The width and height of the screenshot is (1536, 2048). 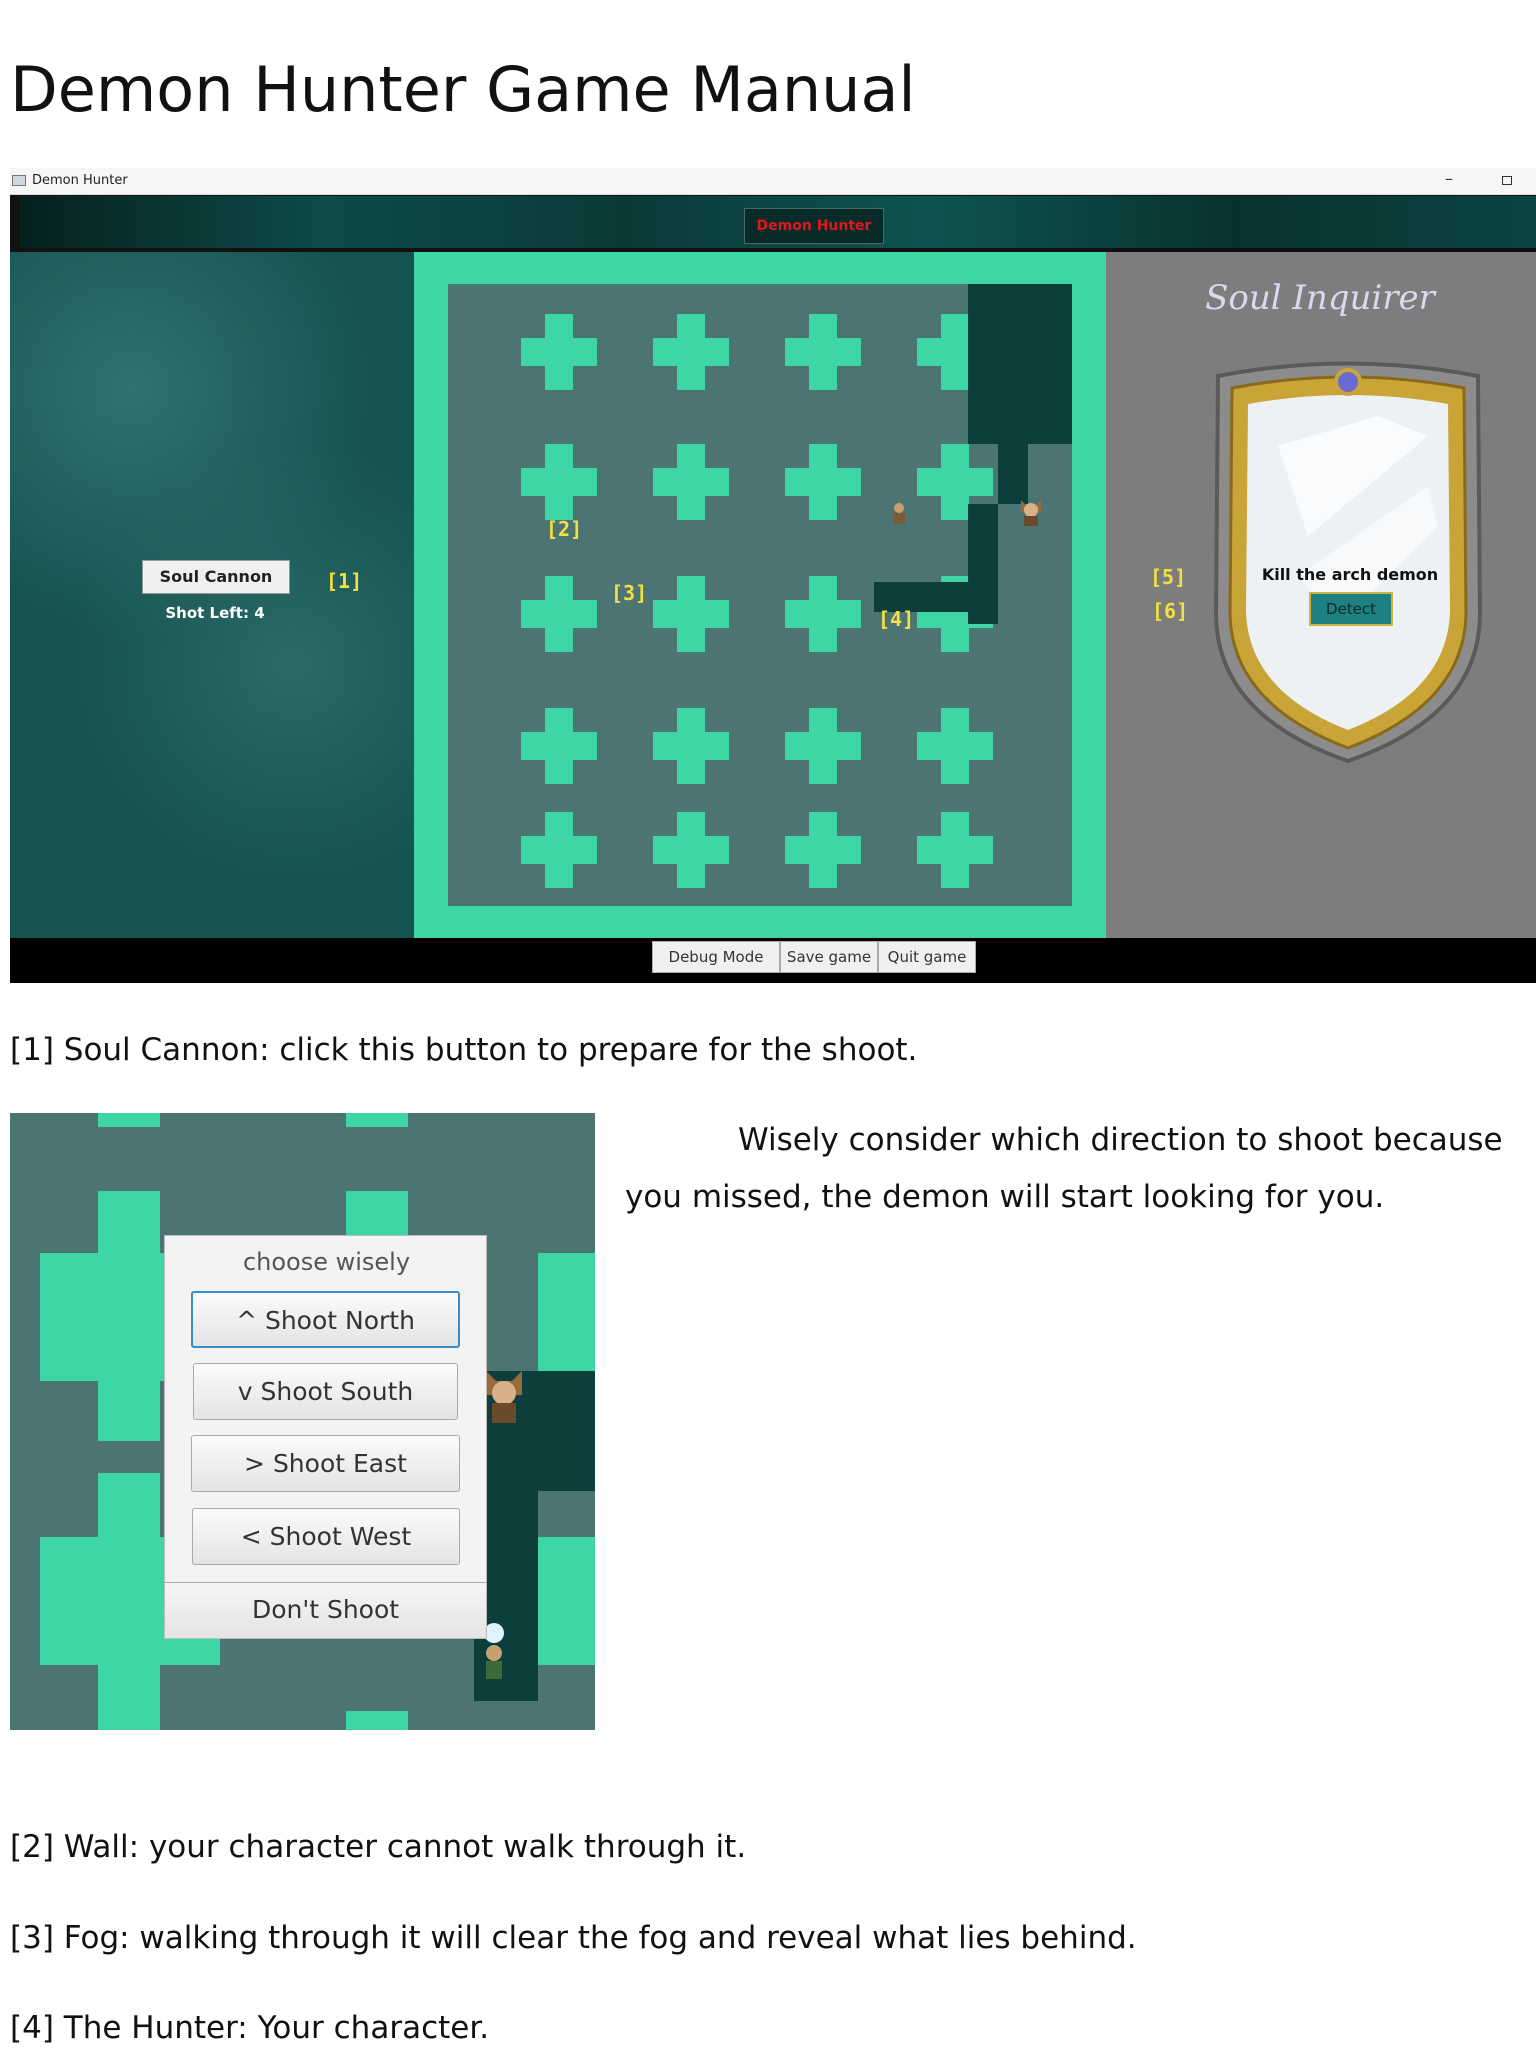 What do you see at coordinates (325, 1463) in the screenshot?
I see `shoot-east-button: > Shoot East` at bounding box center [325, 1463].